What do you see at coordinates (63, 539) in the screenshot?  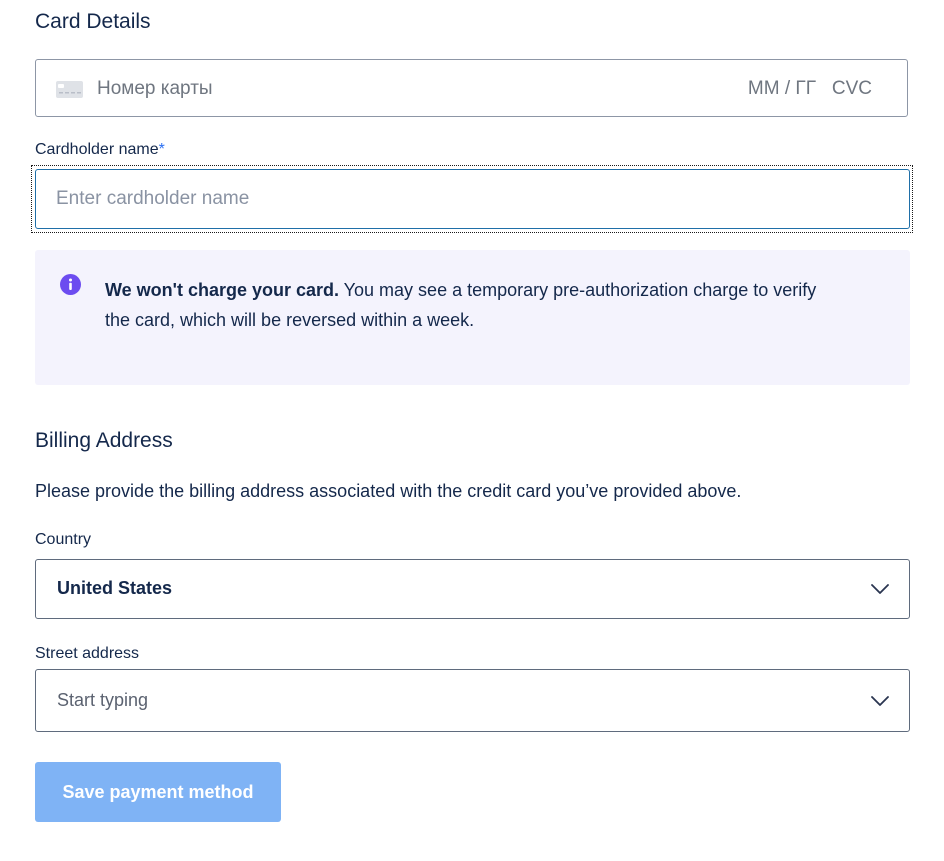 I see `country-label: Country` at bounding box center [63, 539].